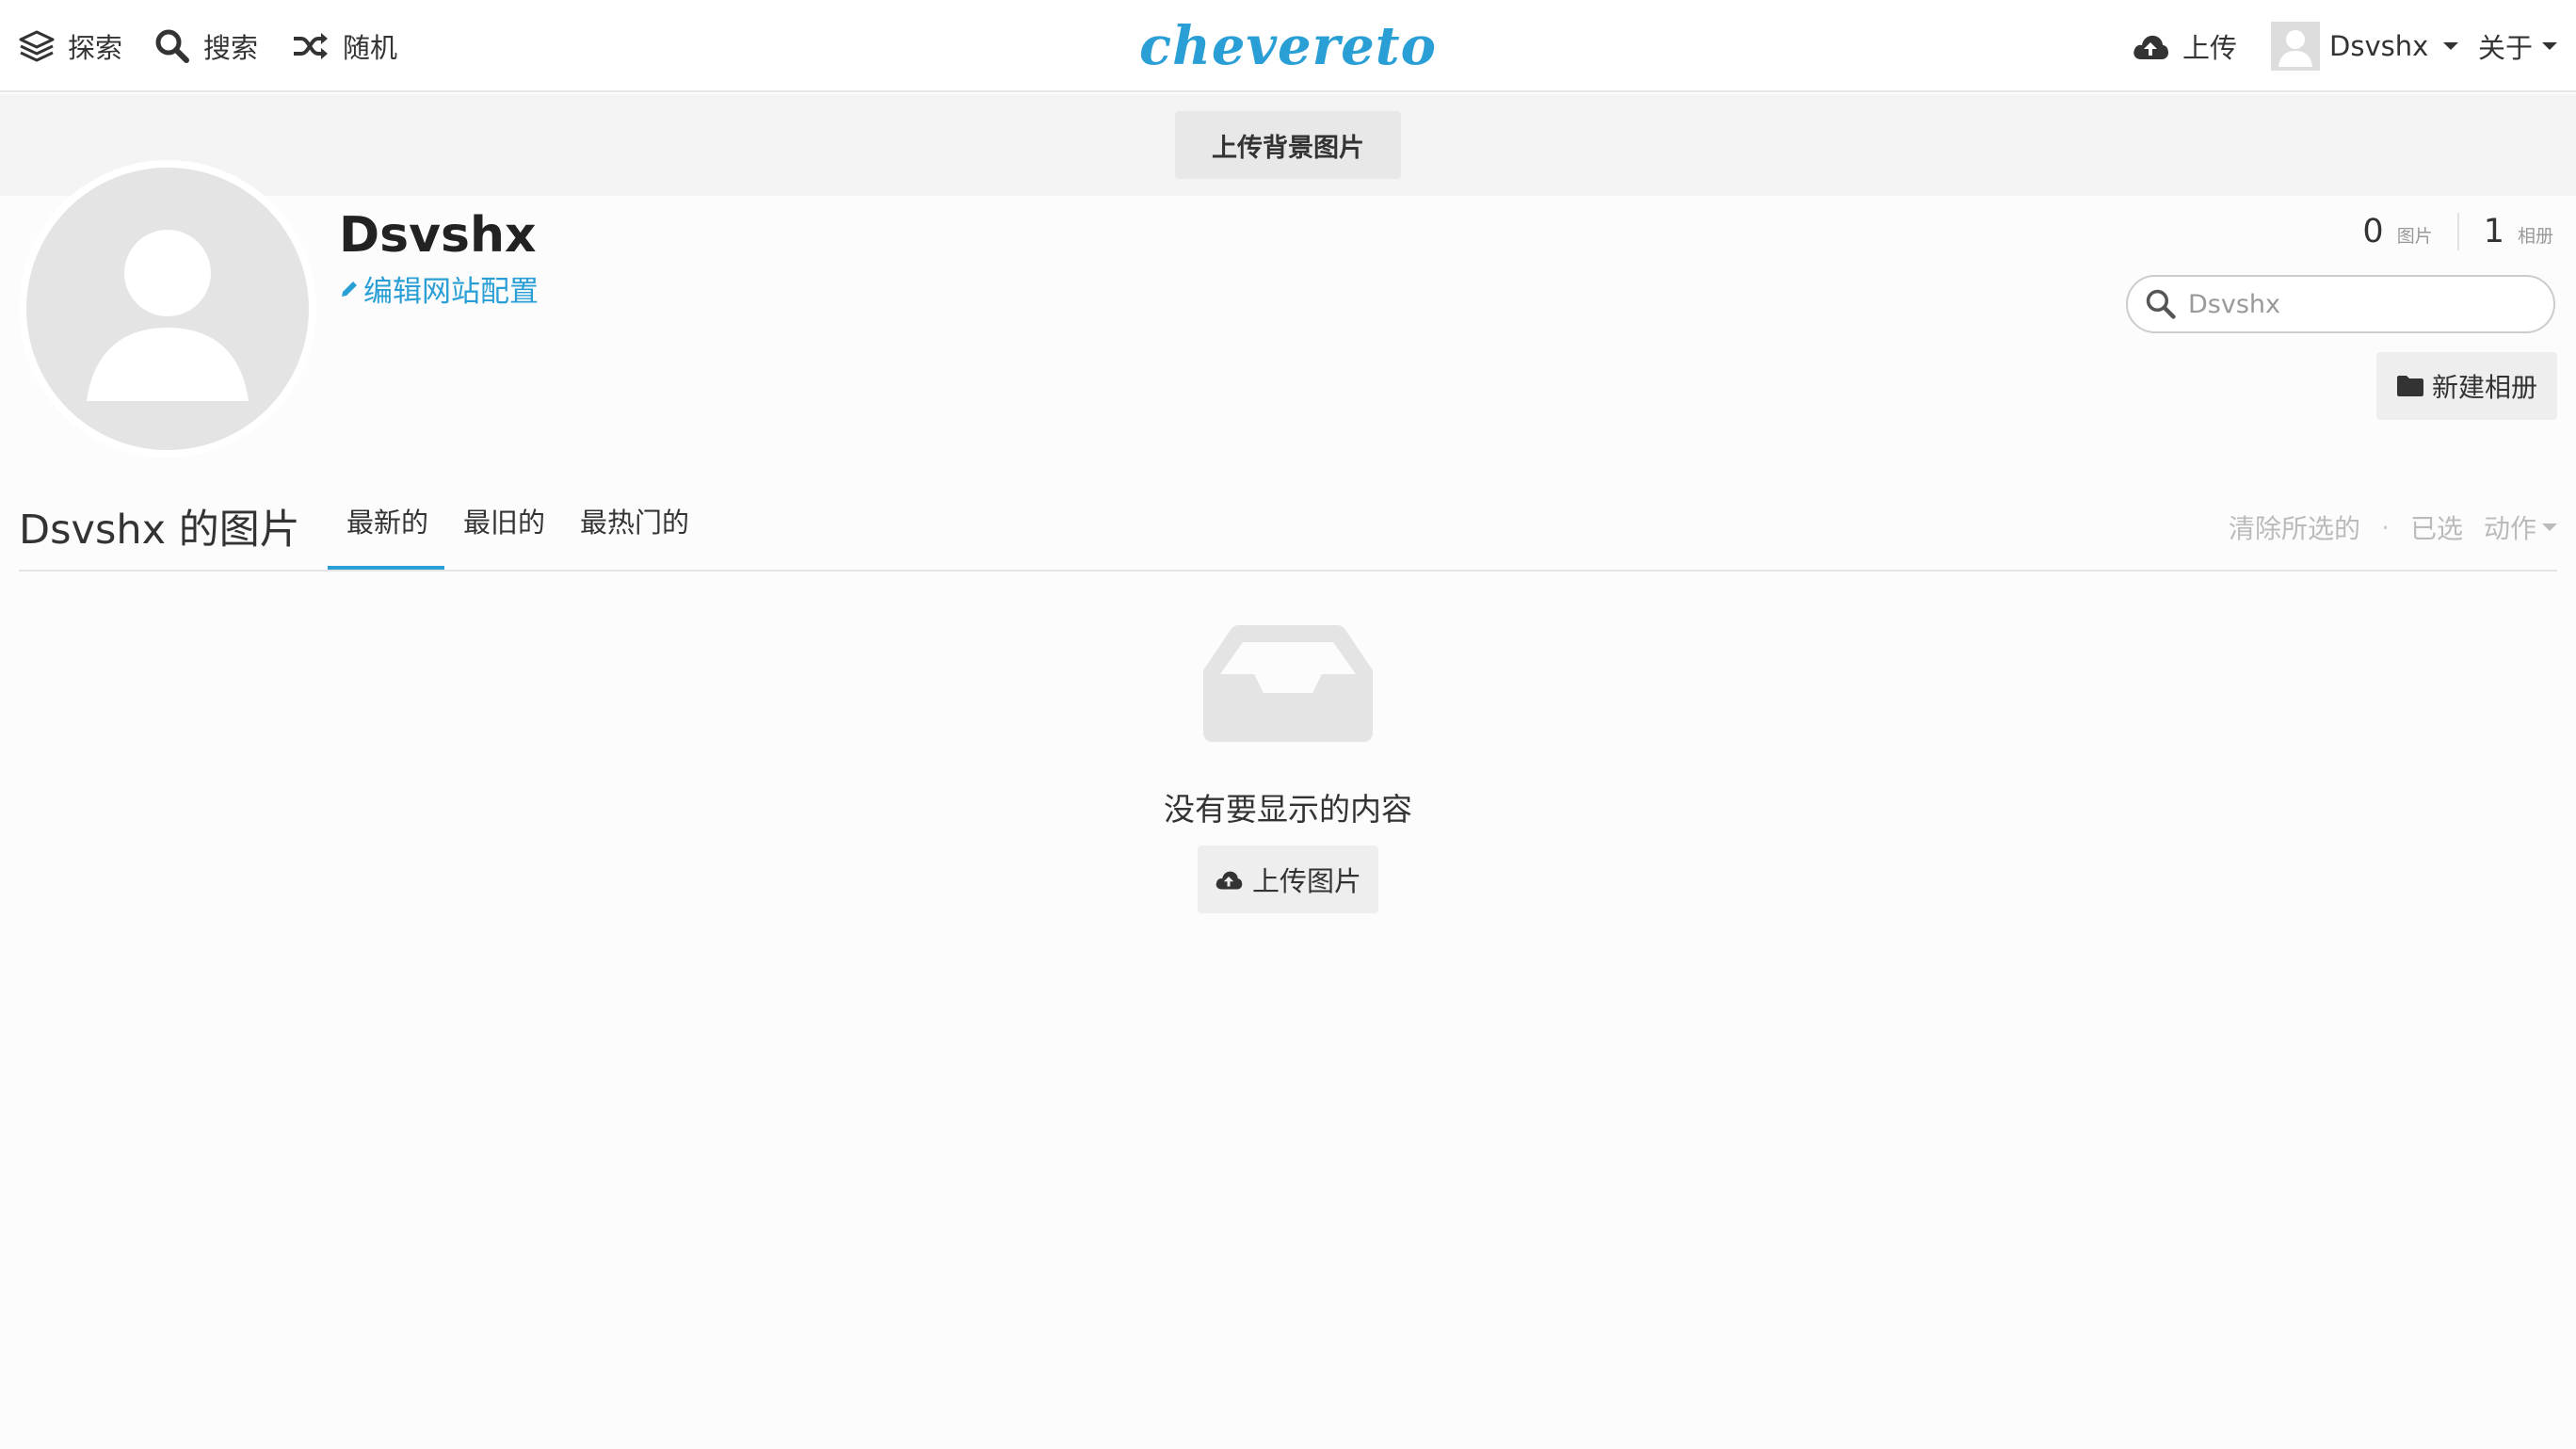  I want to click on nav-search-label: 搜索, so click(231, 48).